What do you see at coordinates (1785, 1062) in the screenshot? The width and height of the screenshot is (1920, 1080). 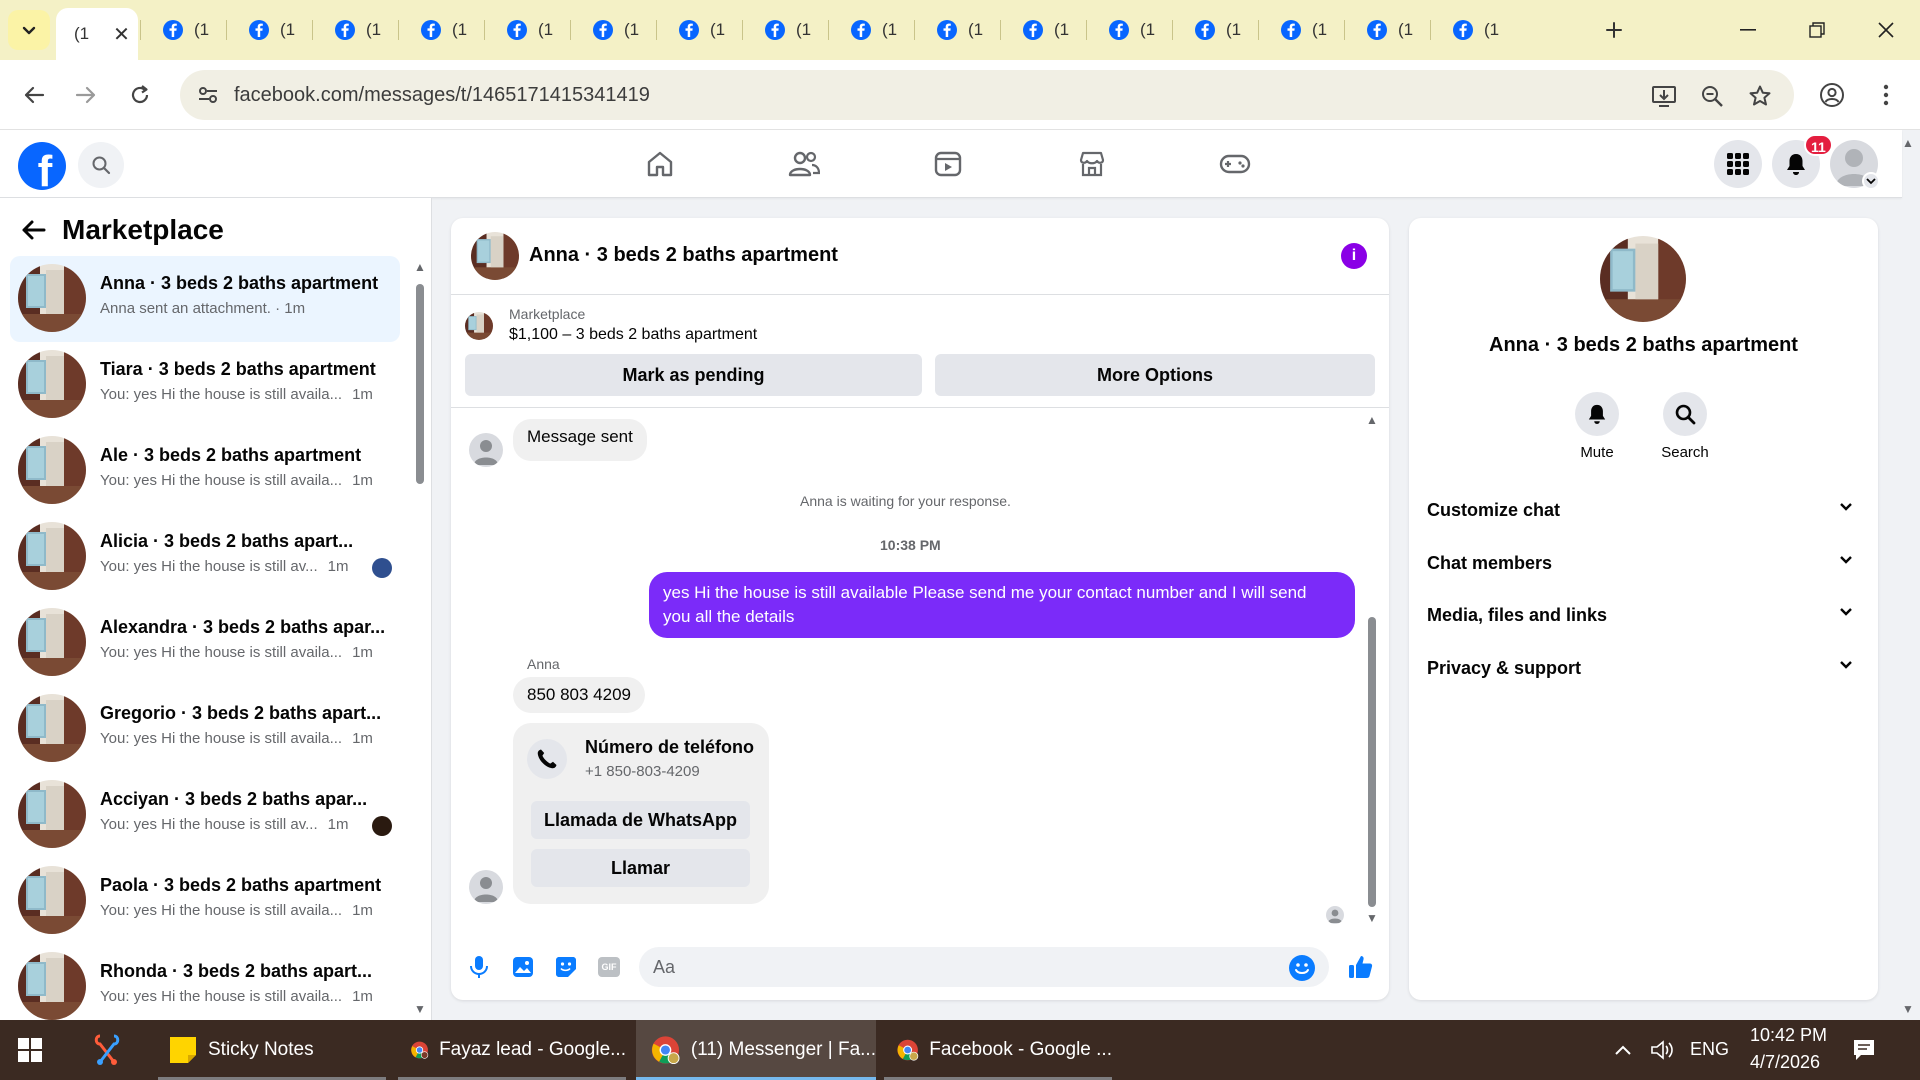 I see `clock-date: 4/7/2026` at bounding box center [1785, 1062].